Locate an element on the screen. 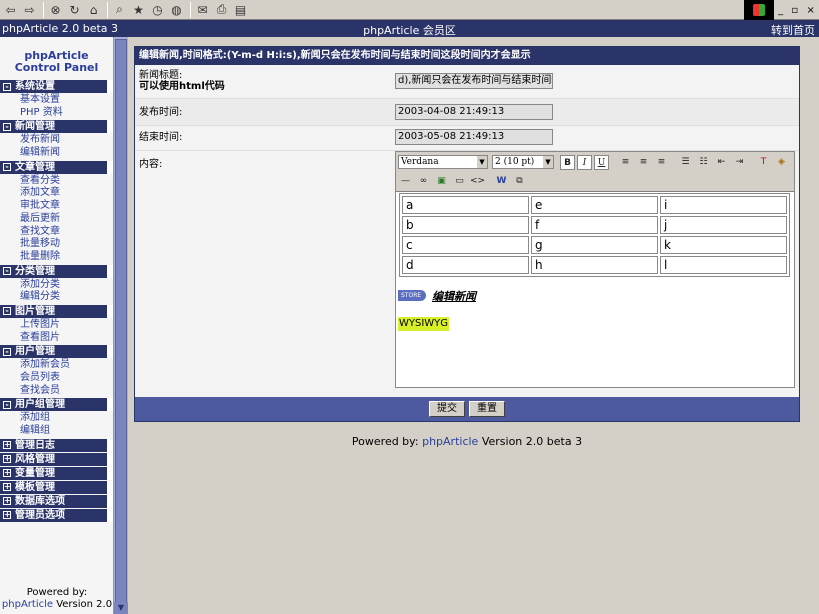  table-cell: c is located at coordinates (465, 245).